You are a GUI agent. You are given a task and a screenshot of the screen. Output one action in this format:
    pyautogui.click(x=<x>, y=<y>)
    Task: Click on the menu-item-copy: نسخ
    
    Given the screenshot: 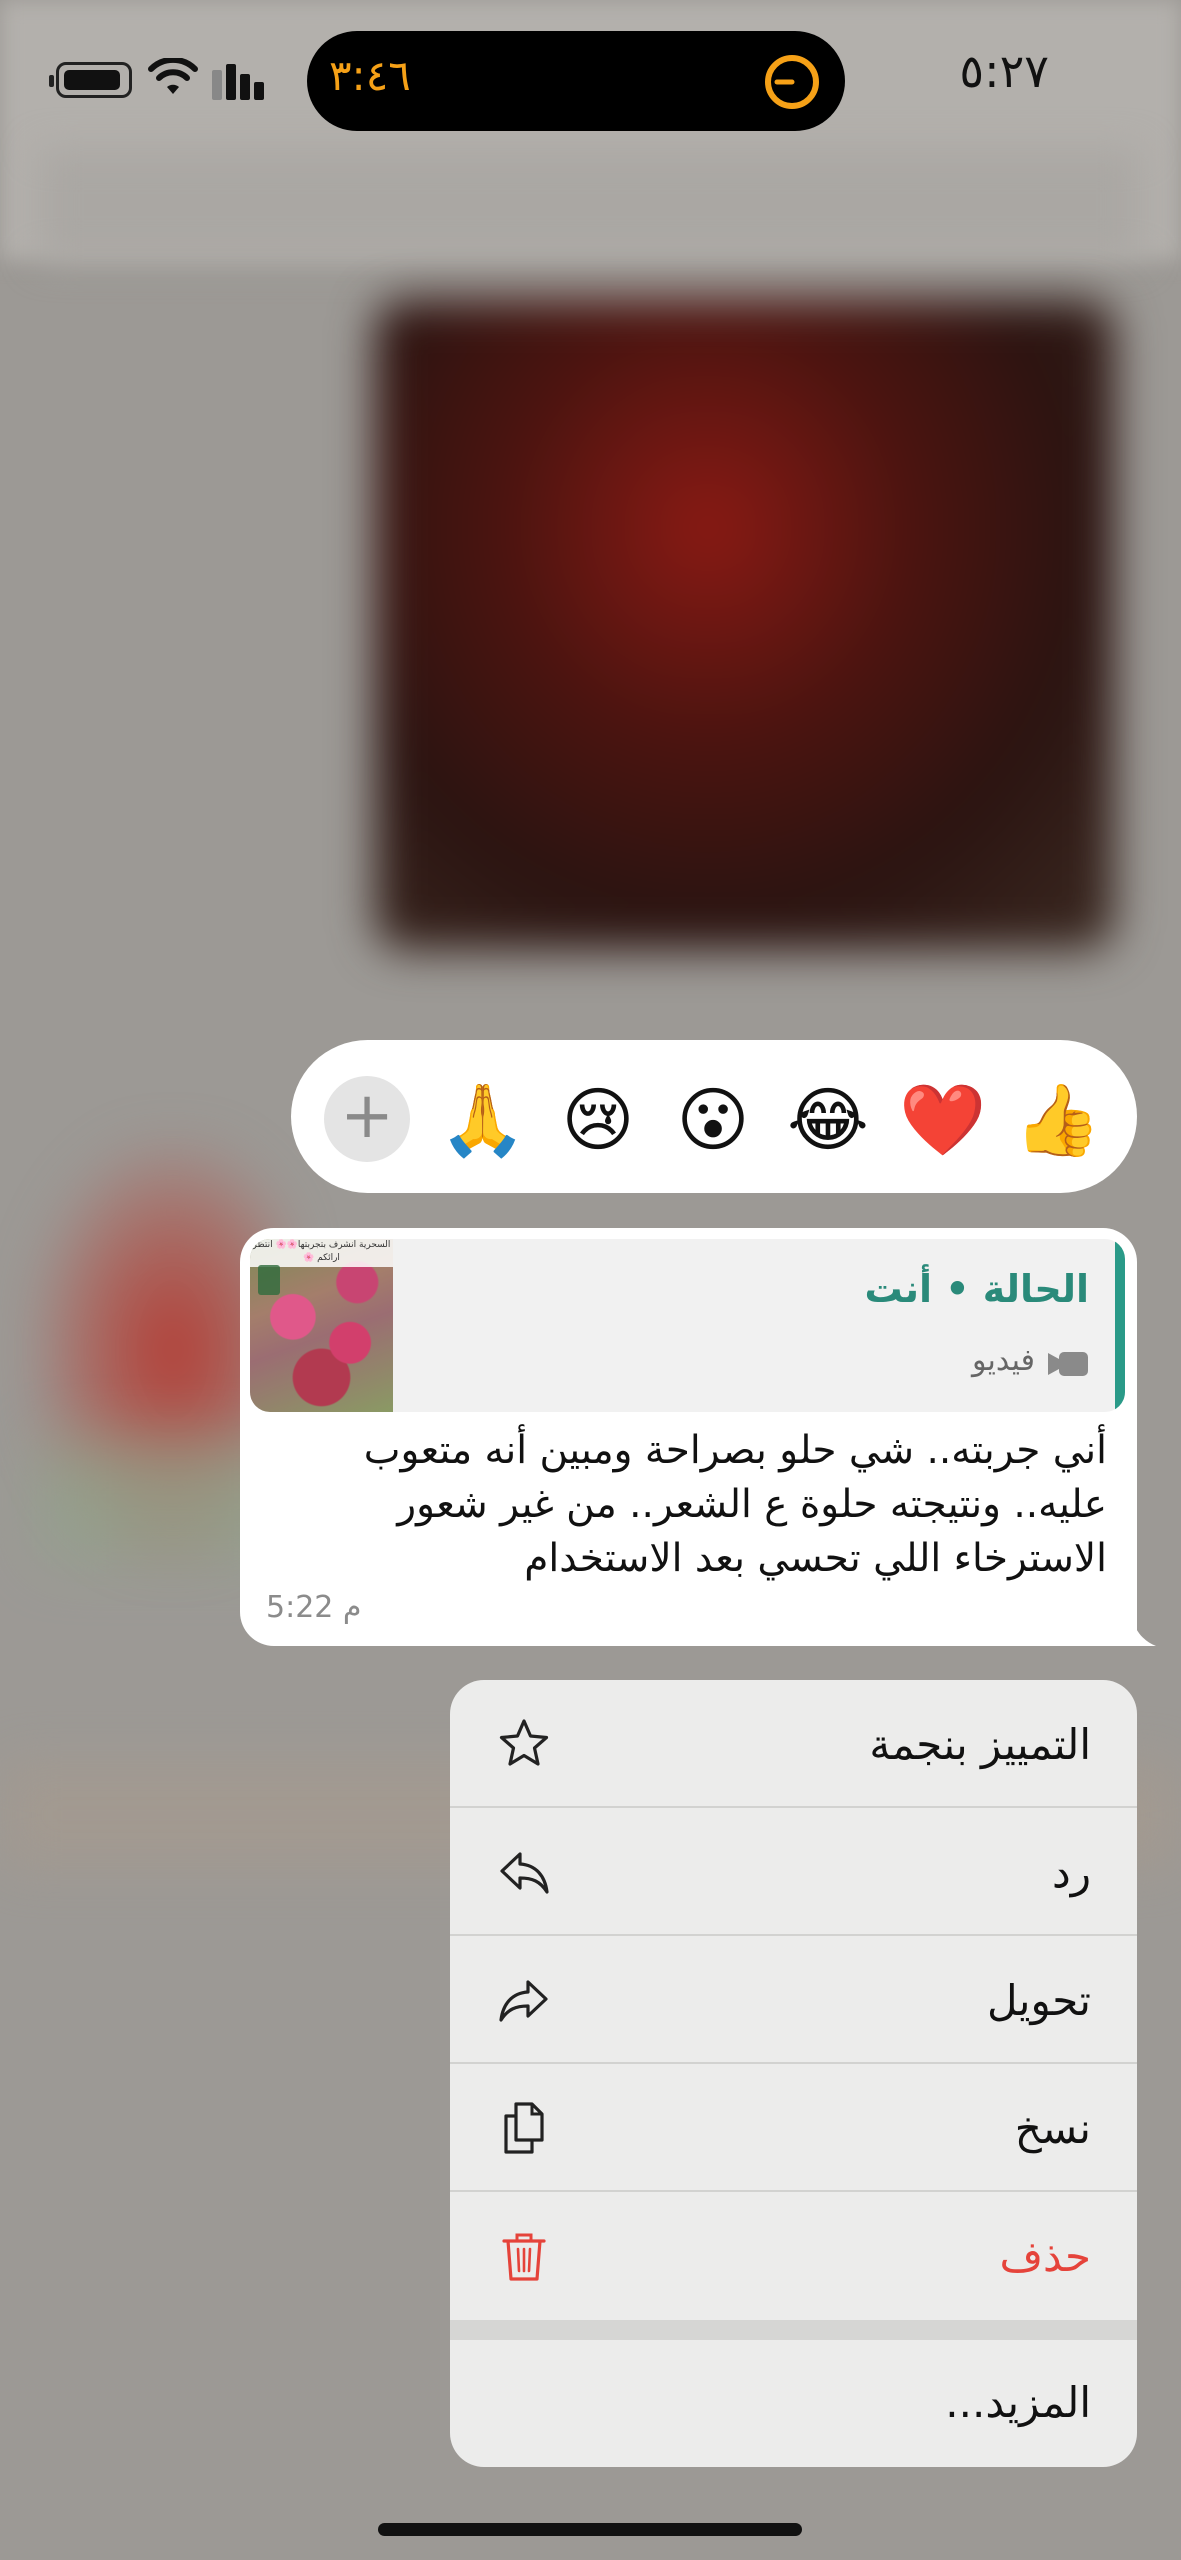 What is the action you would take?
    pyautogui.click(x=793, y=2128)
    